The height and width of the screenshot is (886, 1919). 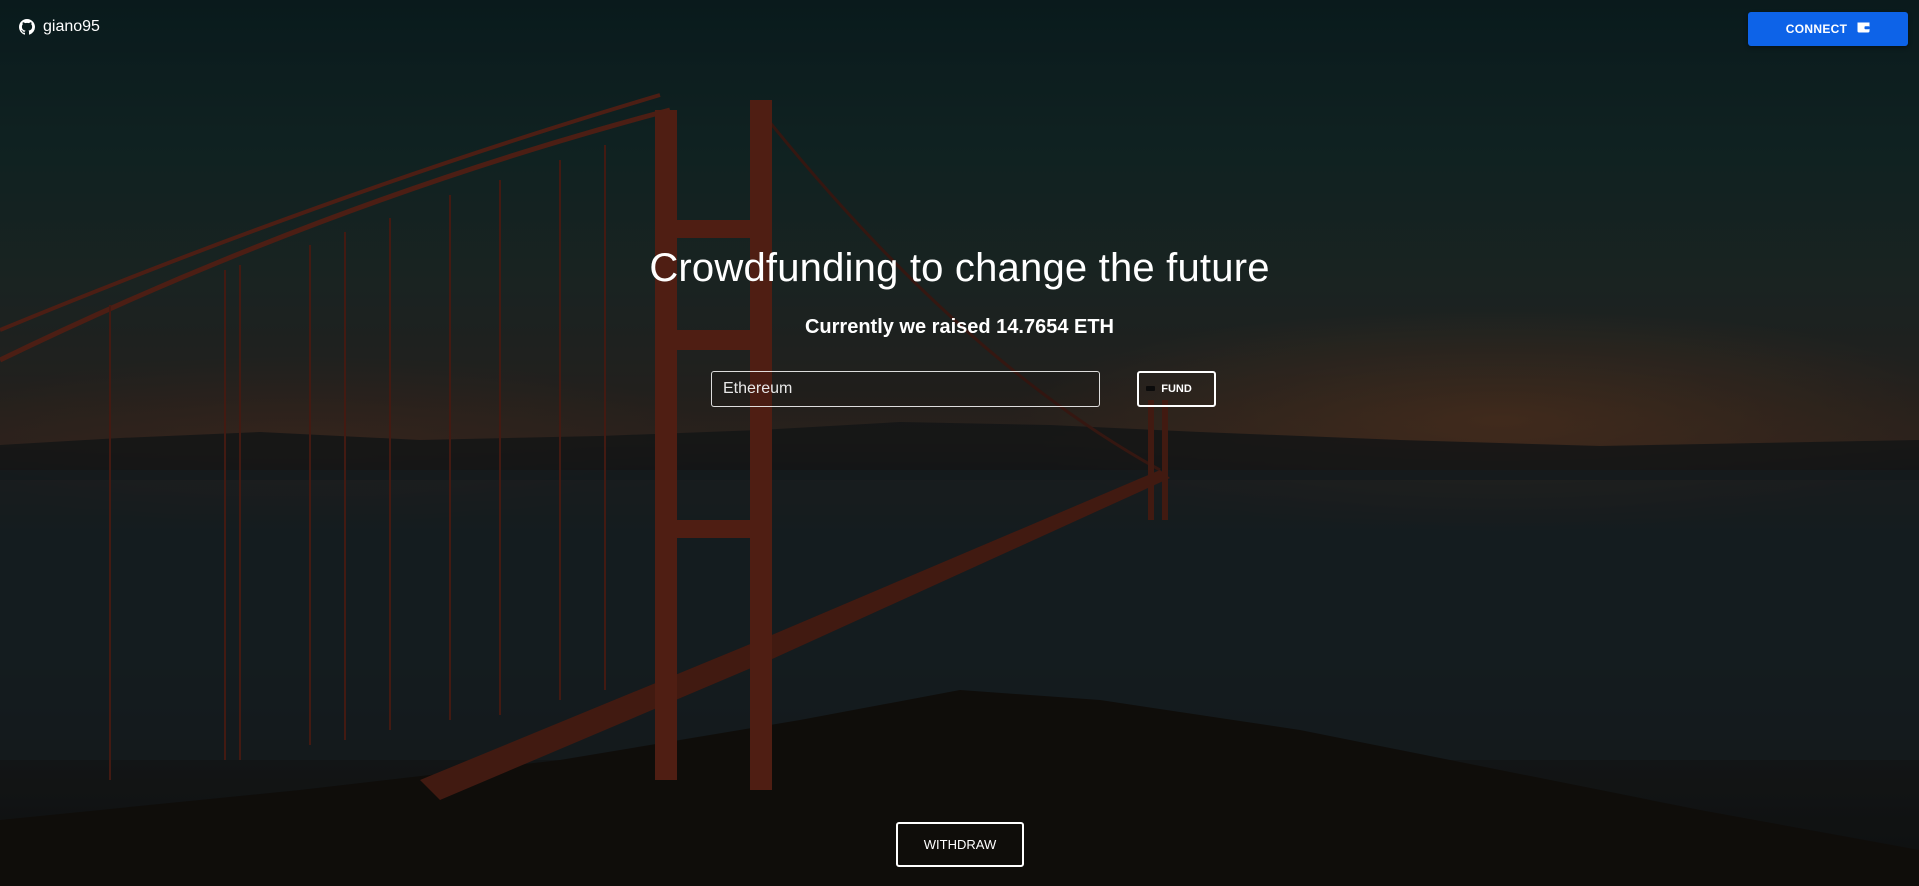 I want to click on fund-label: FUND, so click(x=1176, y=389).